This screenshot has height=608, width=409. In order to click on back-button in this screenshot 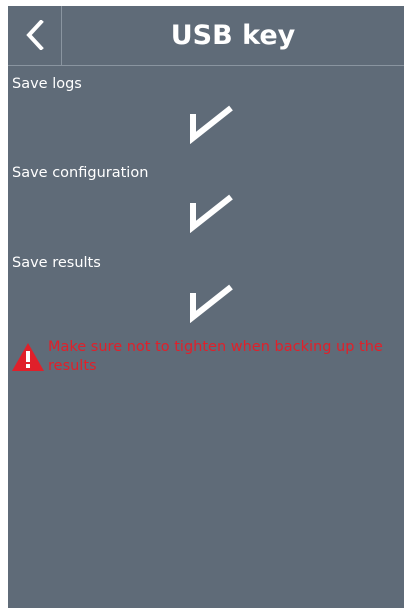, I will do `click(35, 35)`.